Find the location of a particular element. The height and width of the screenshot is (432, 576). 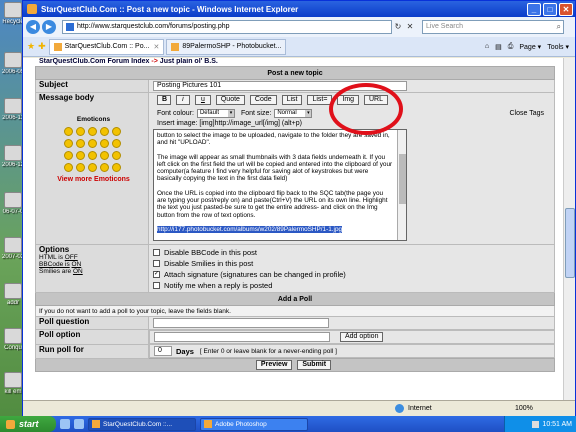

back-button: ◀ is located at coordinates (33, 27).